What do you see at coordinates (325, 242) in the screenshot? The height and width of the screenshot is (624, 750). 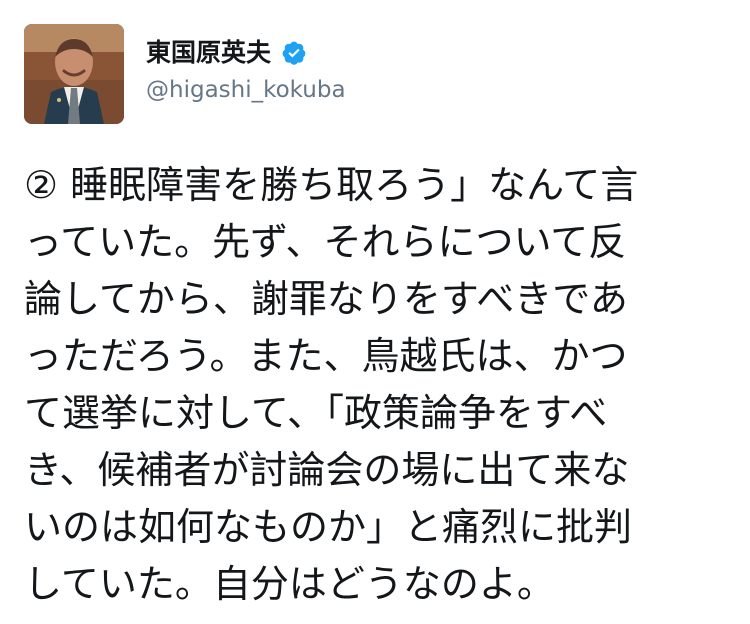 I see `tweet-text-line-2: っていた。先ず、それらについて反` at bounding box center [325, 242].